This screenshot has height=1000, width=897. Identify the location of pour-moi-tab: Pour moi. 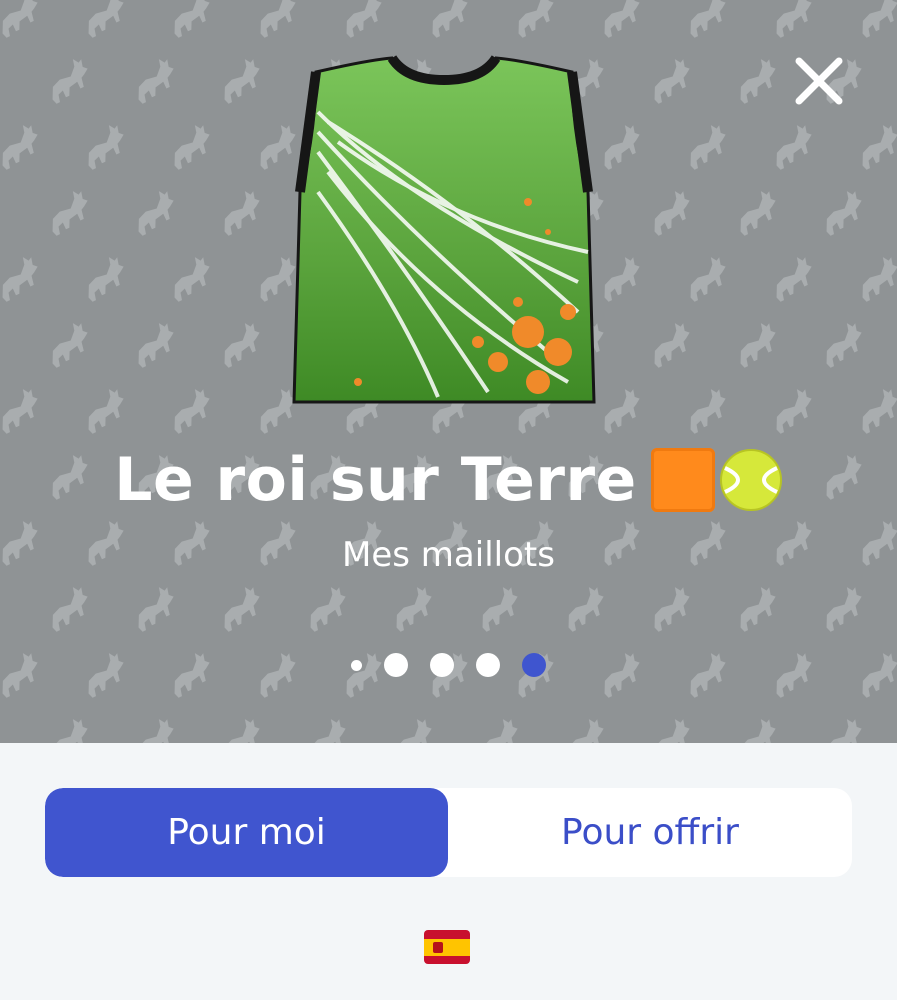
(246, 832).